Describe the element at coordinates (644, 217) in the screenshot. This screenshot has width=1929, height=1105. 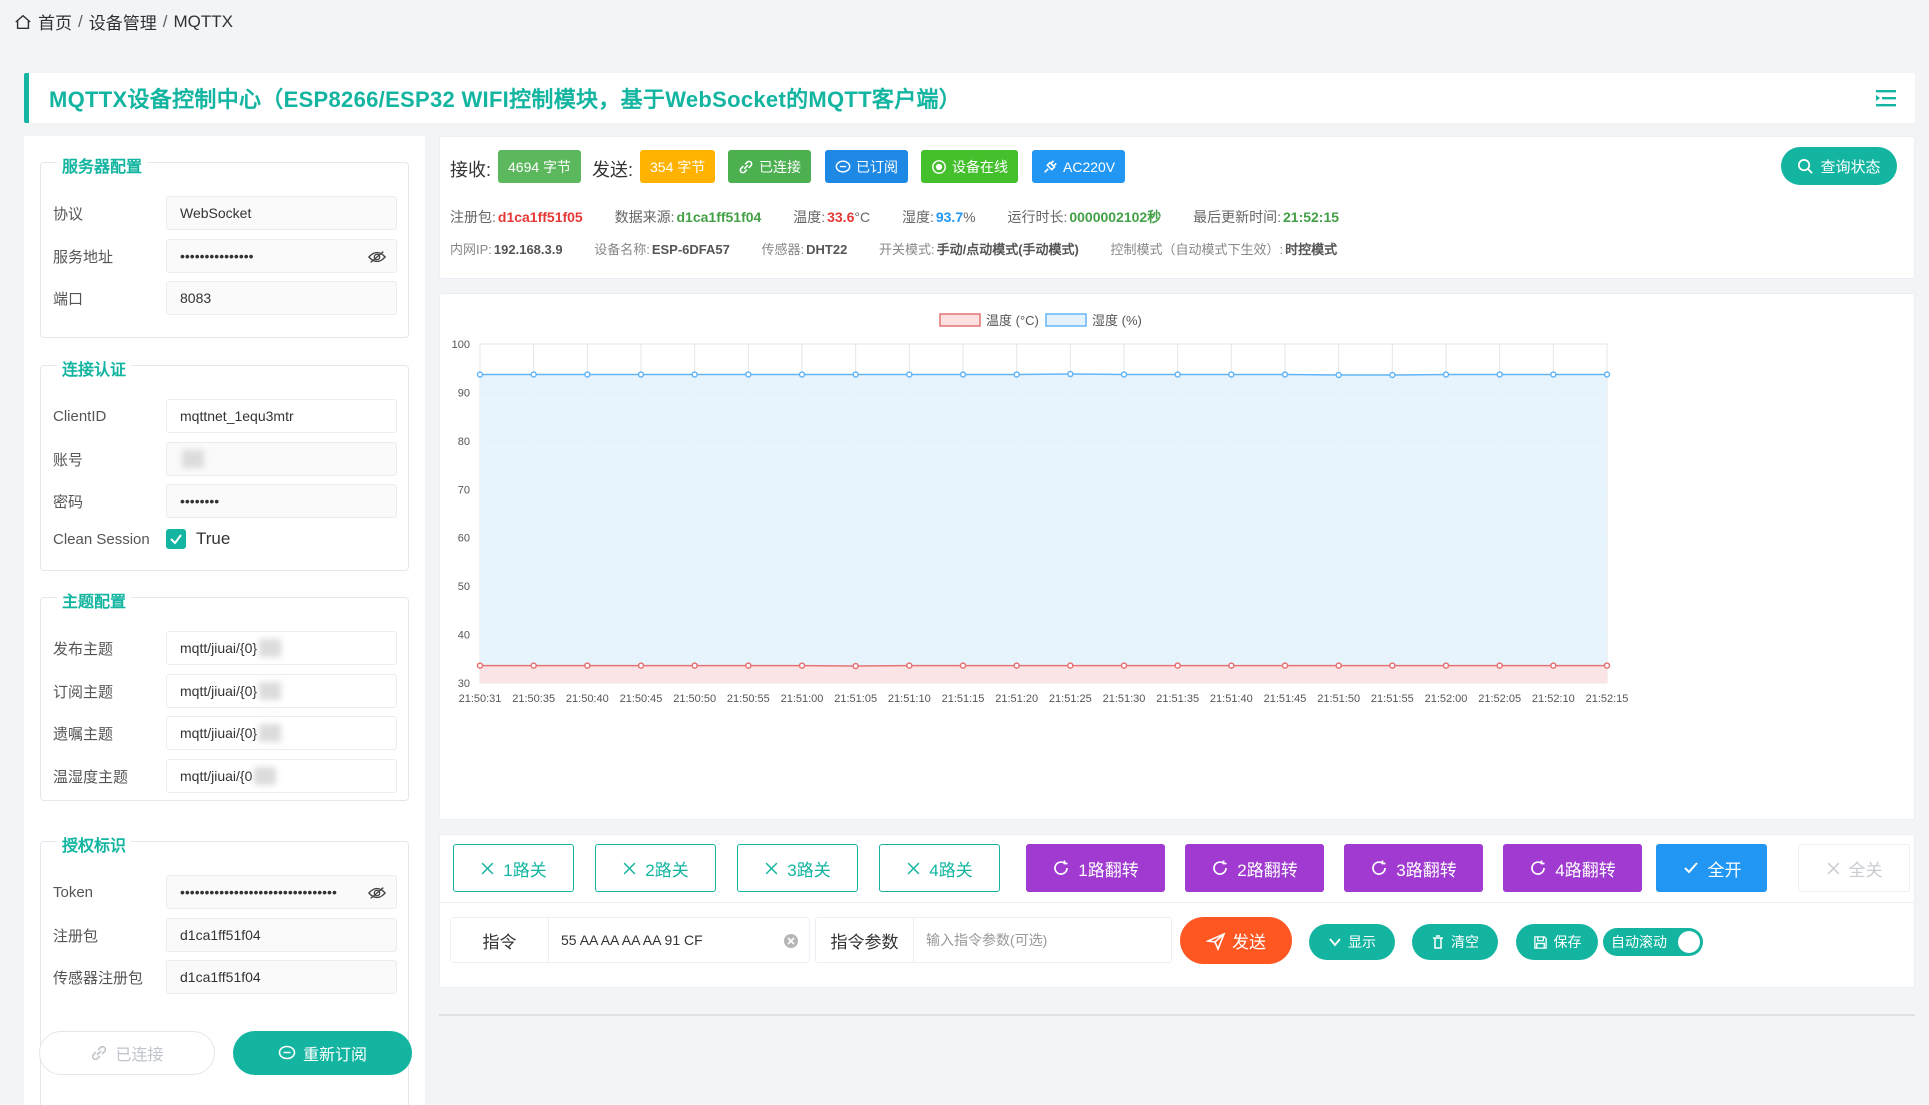
I see `data-source-key: 数据来源:` at that location.